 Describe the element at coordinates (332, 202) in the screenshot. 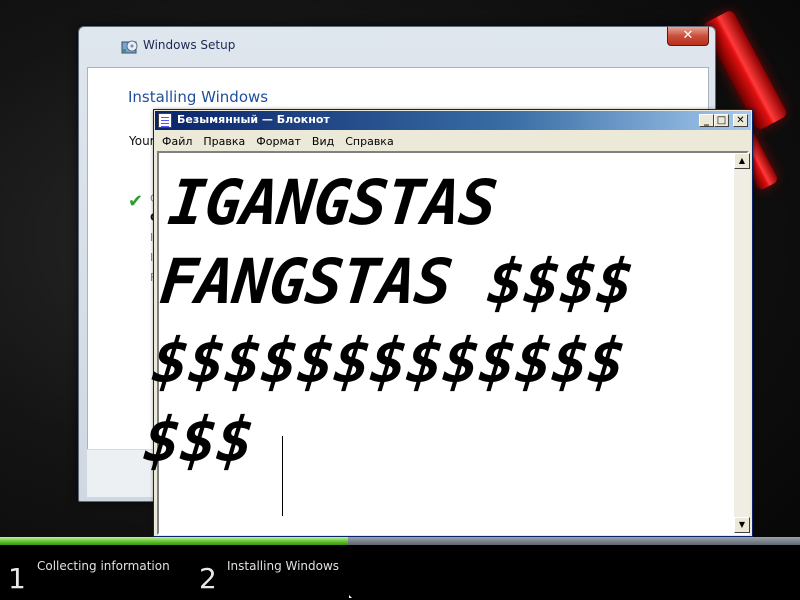

I see `text-line-1: IGANGSTAS` at that location.